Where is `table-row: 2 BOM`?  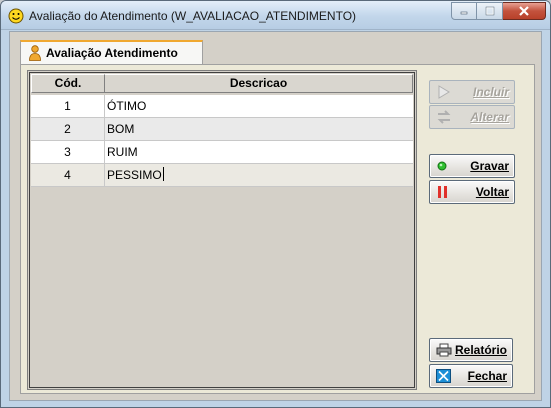 table-row: 2 BOM is located at coordinates (222, 129).